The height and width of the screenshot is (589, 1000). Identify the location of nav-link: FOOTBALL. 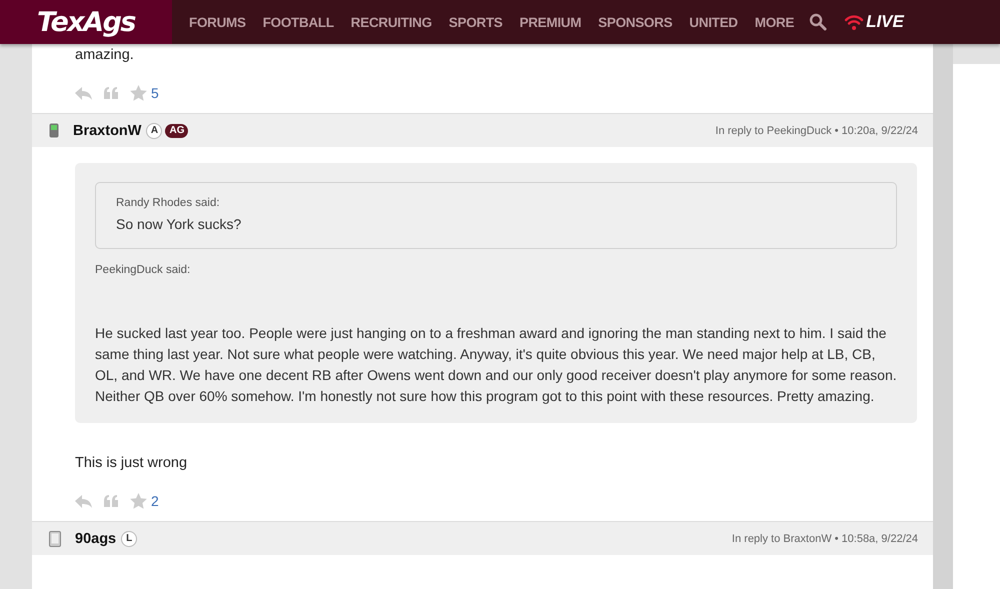
(298, 22).